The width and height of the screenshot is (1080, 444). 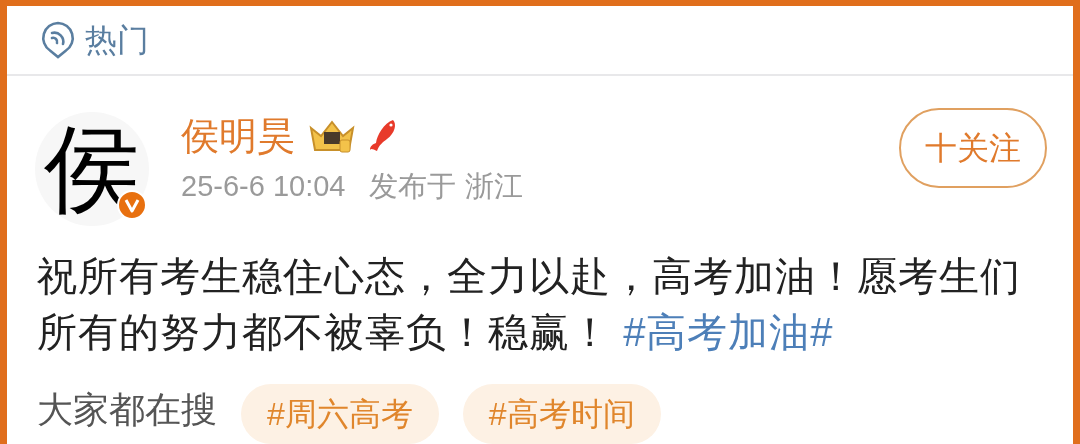 What do you see at coordinates (127, 410) in the screenshot?
I see `trending-label: 大家都在搜` at bounding box center [127, 410].